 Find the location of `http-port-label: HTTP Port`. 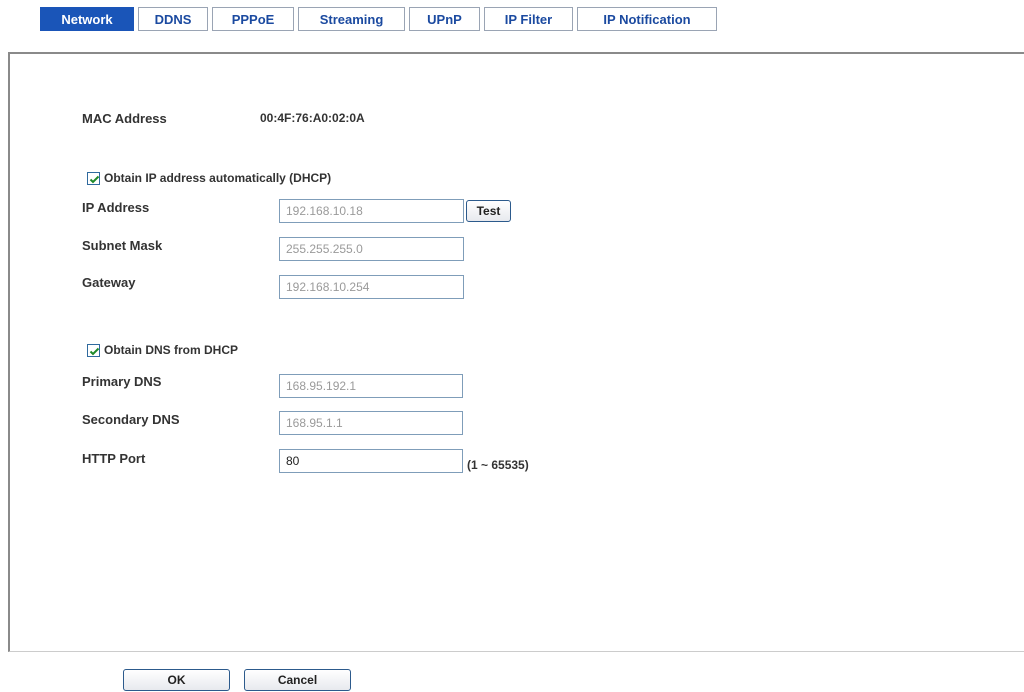

http-port-label: HTTP Port is located at coordinates (114, 458).